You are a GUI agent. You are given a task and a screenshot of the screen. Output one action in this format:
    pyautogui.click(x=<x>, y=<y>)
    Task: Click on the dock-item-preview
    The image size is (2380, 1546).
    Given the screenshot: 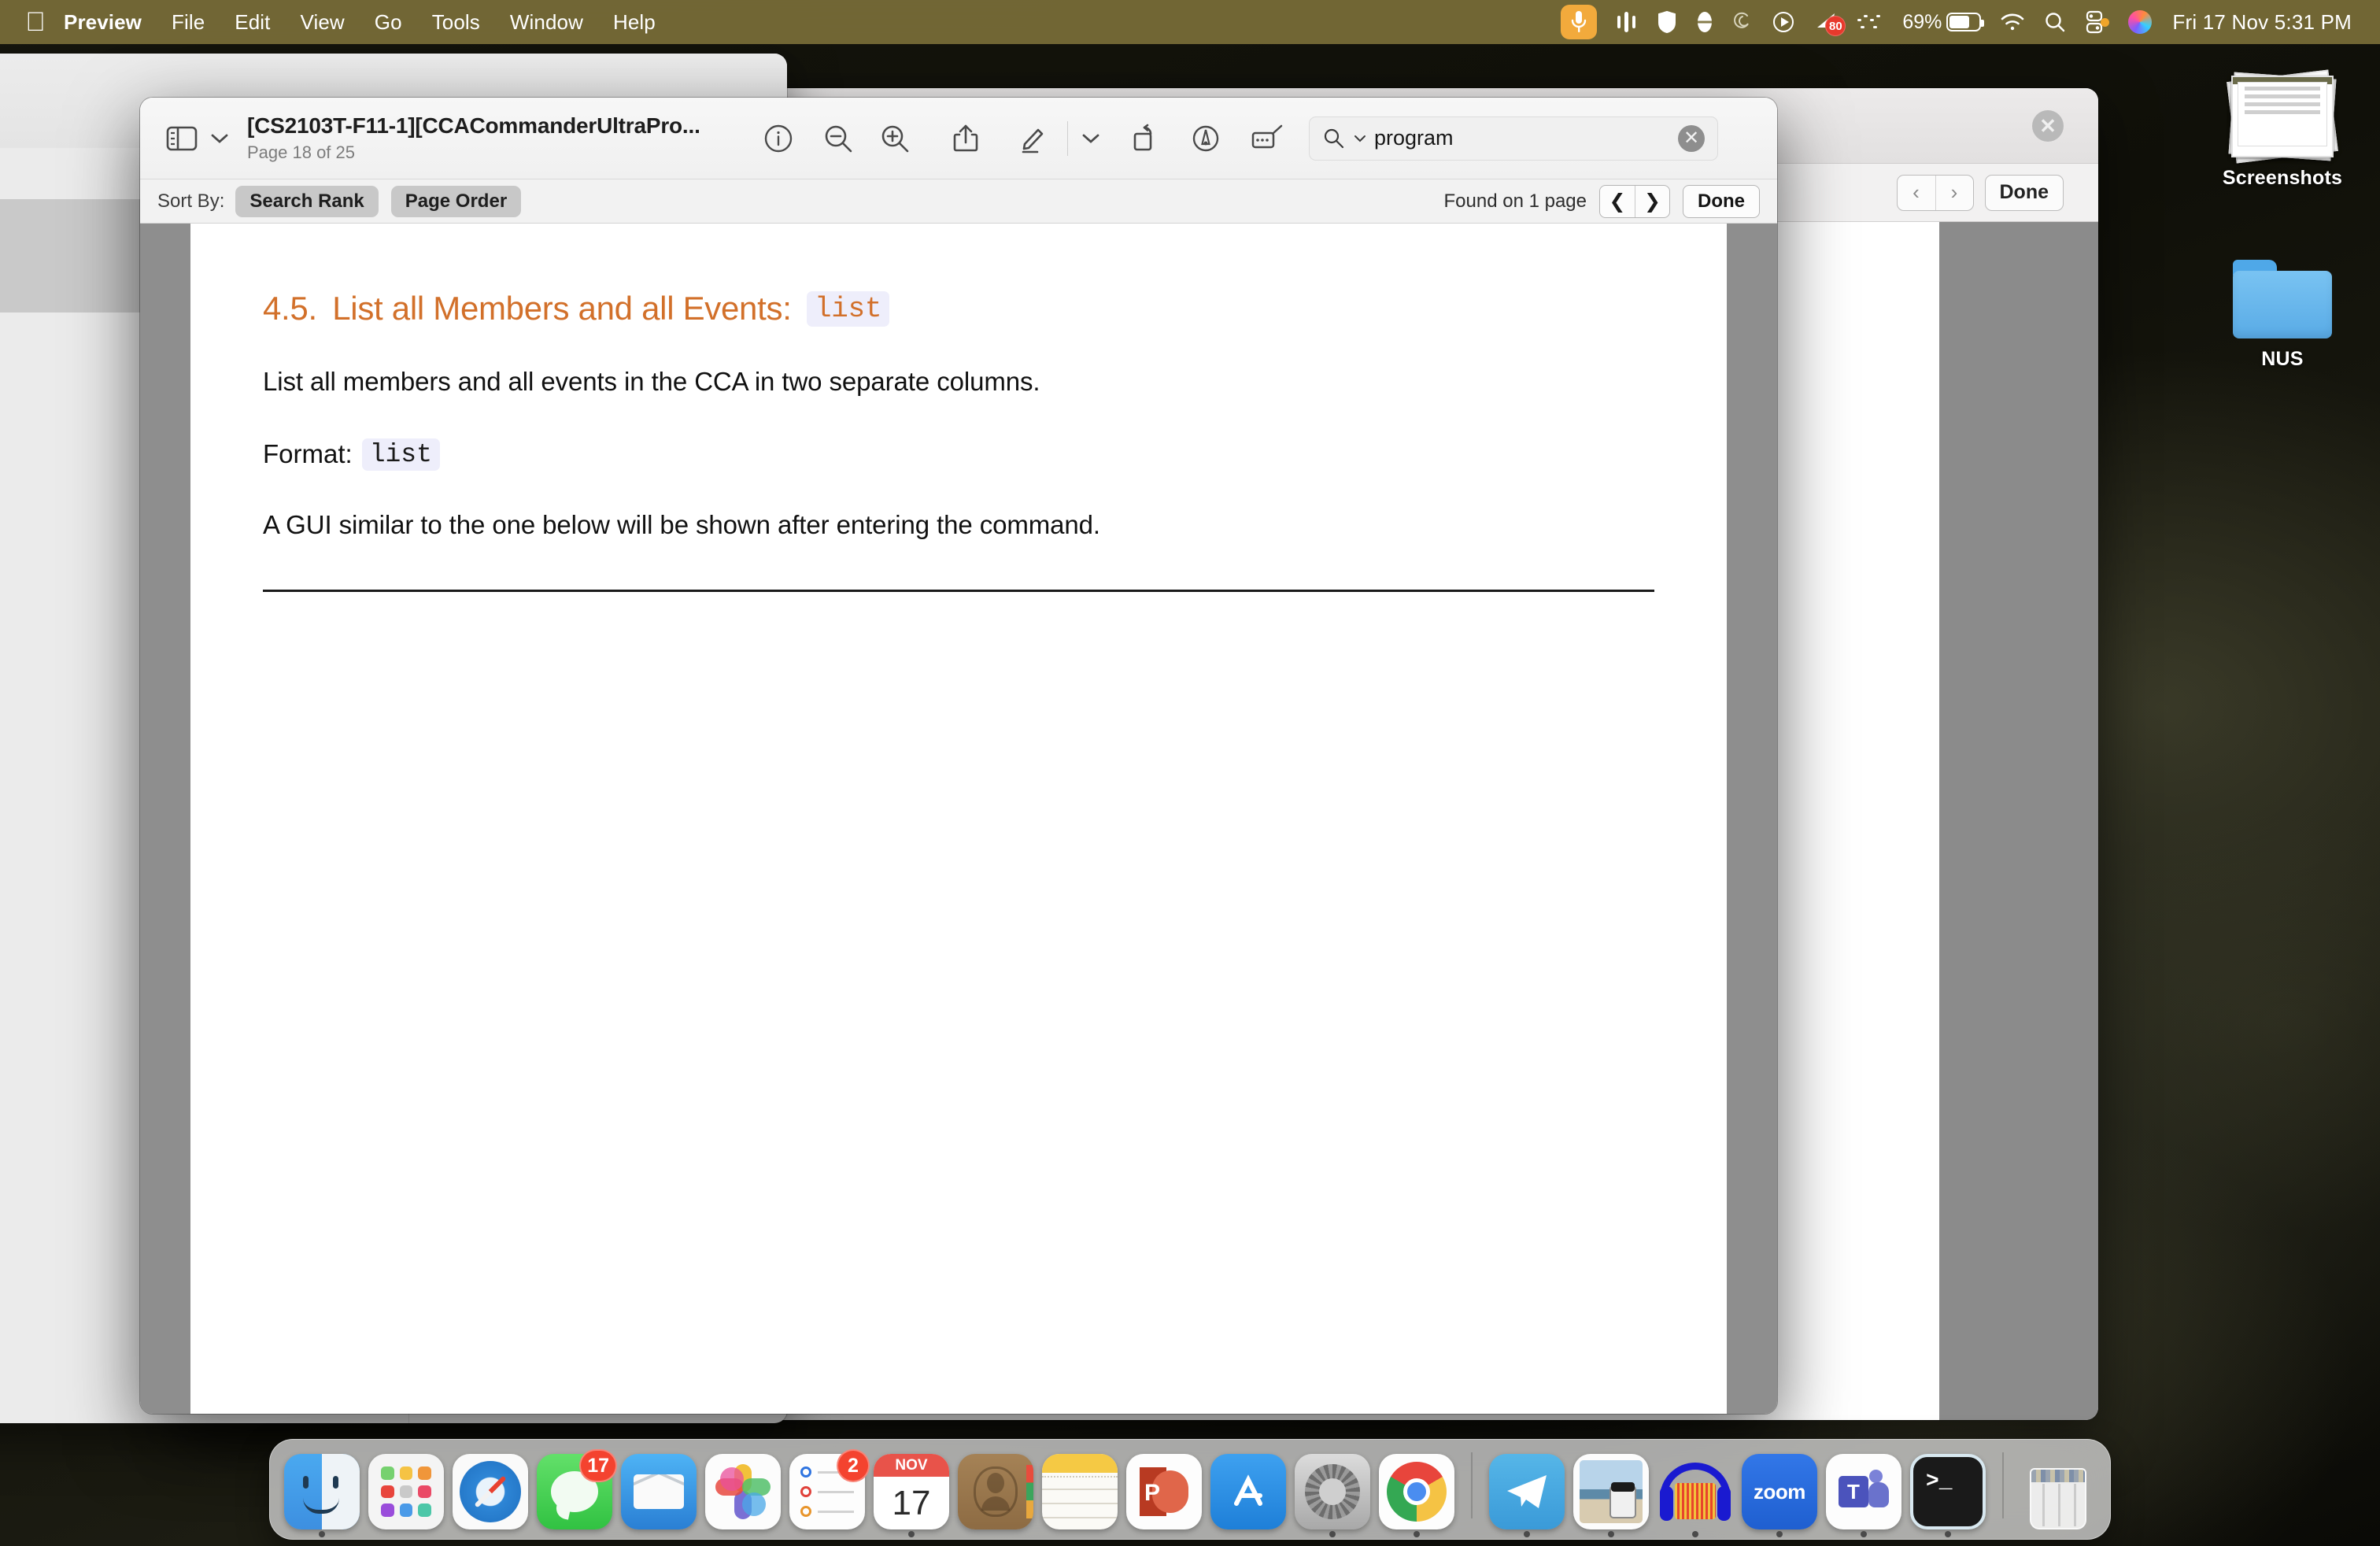 What is the action you would take?
    pyautogui.click(x=1611, y=1495)
    